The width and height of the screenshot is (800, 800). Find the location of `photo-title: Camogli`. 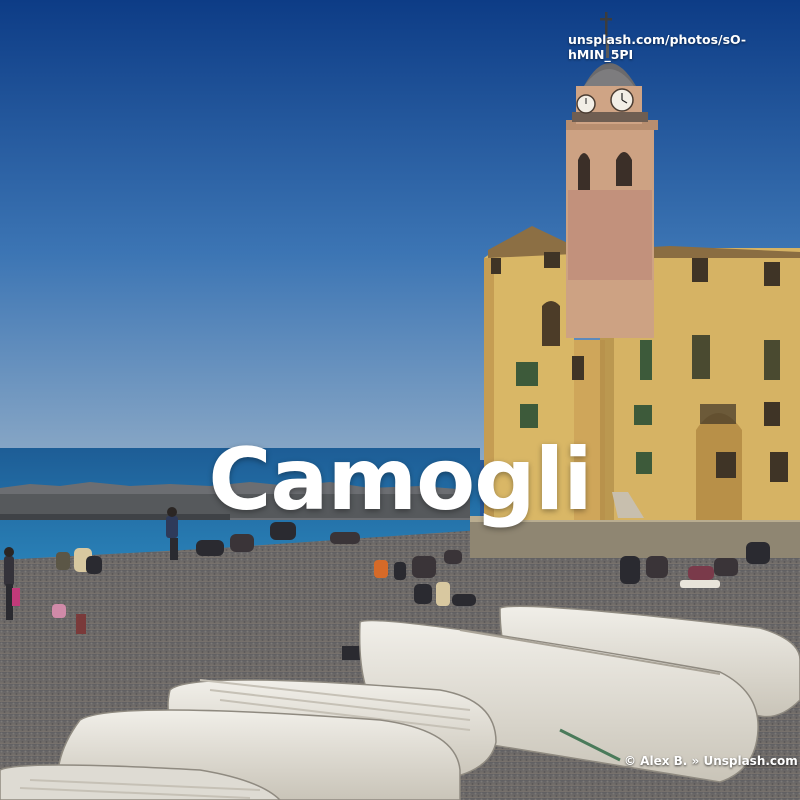

photo-title: Camogli is located at coordinates (400, 480).